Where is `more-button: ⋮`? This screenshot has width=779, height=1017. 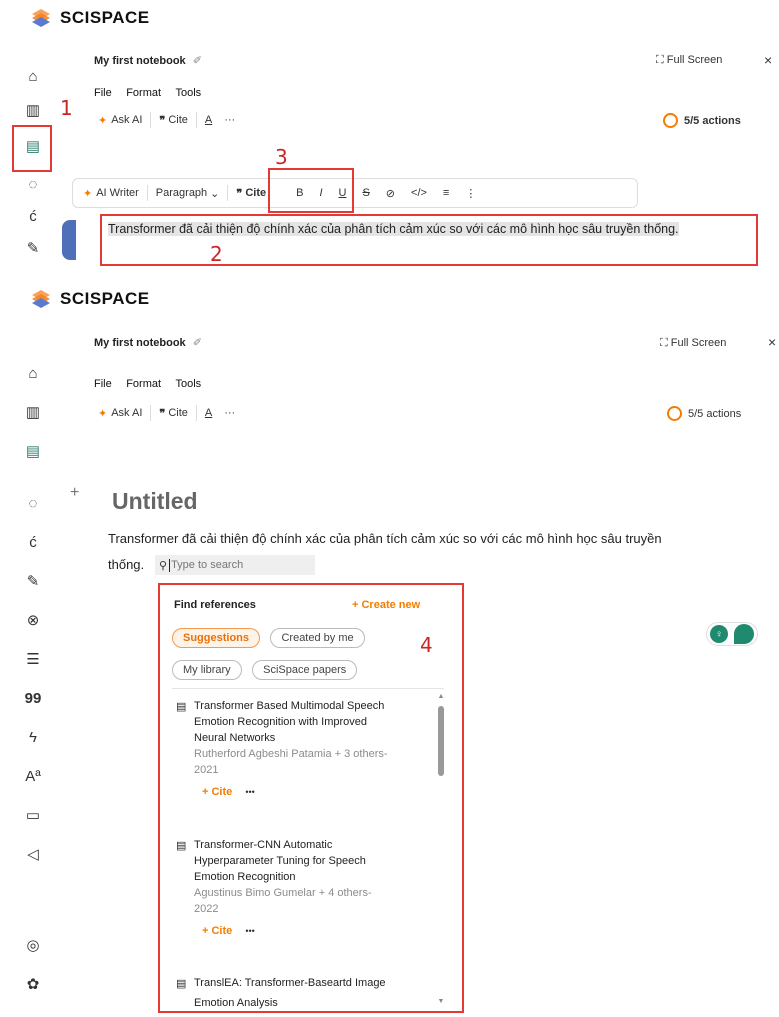
more-button: ⋮ is located at coordinates (470, 193).